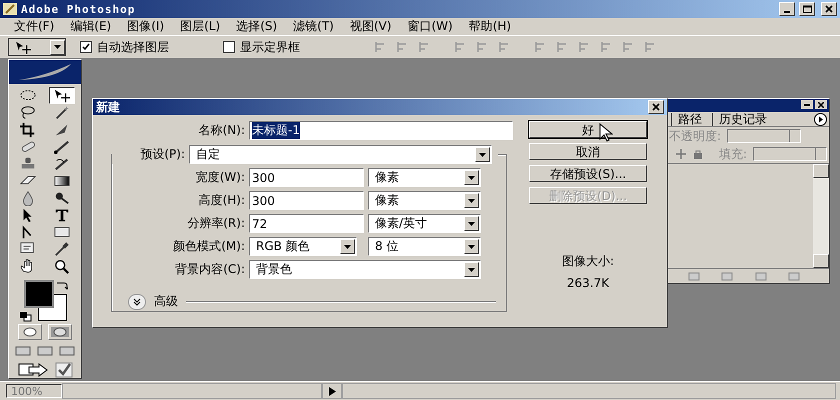 This screenshot has width=840, height=400. Describe the element at coordinates (257, 26) in the screenshot. I see `menu-item: 选择(S)` at that location.